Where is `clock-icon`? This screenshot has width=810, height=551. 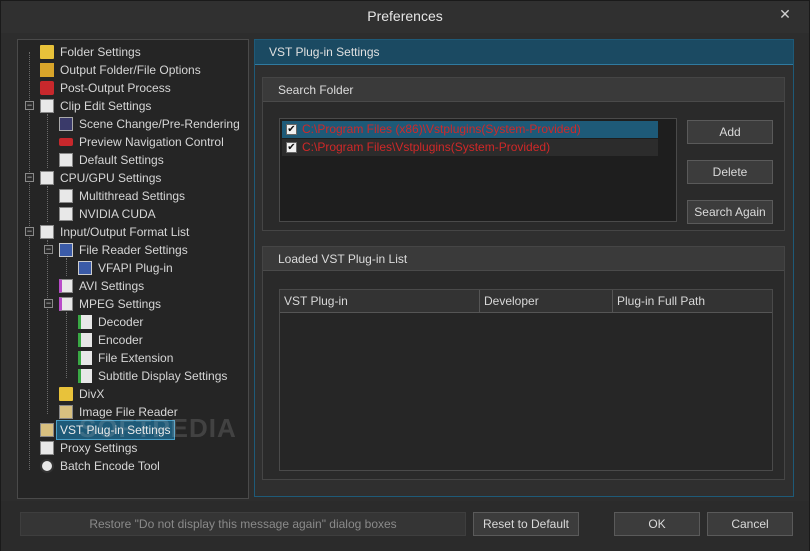
clock-icon is located at coordinates (47, 466).